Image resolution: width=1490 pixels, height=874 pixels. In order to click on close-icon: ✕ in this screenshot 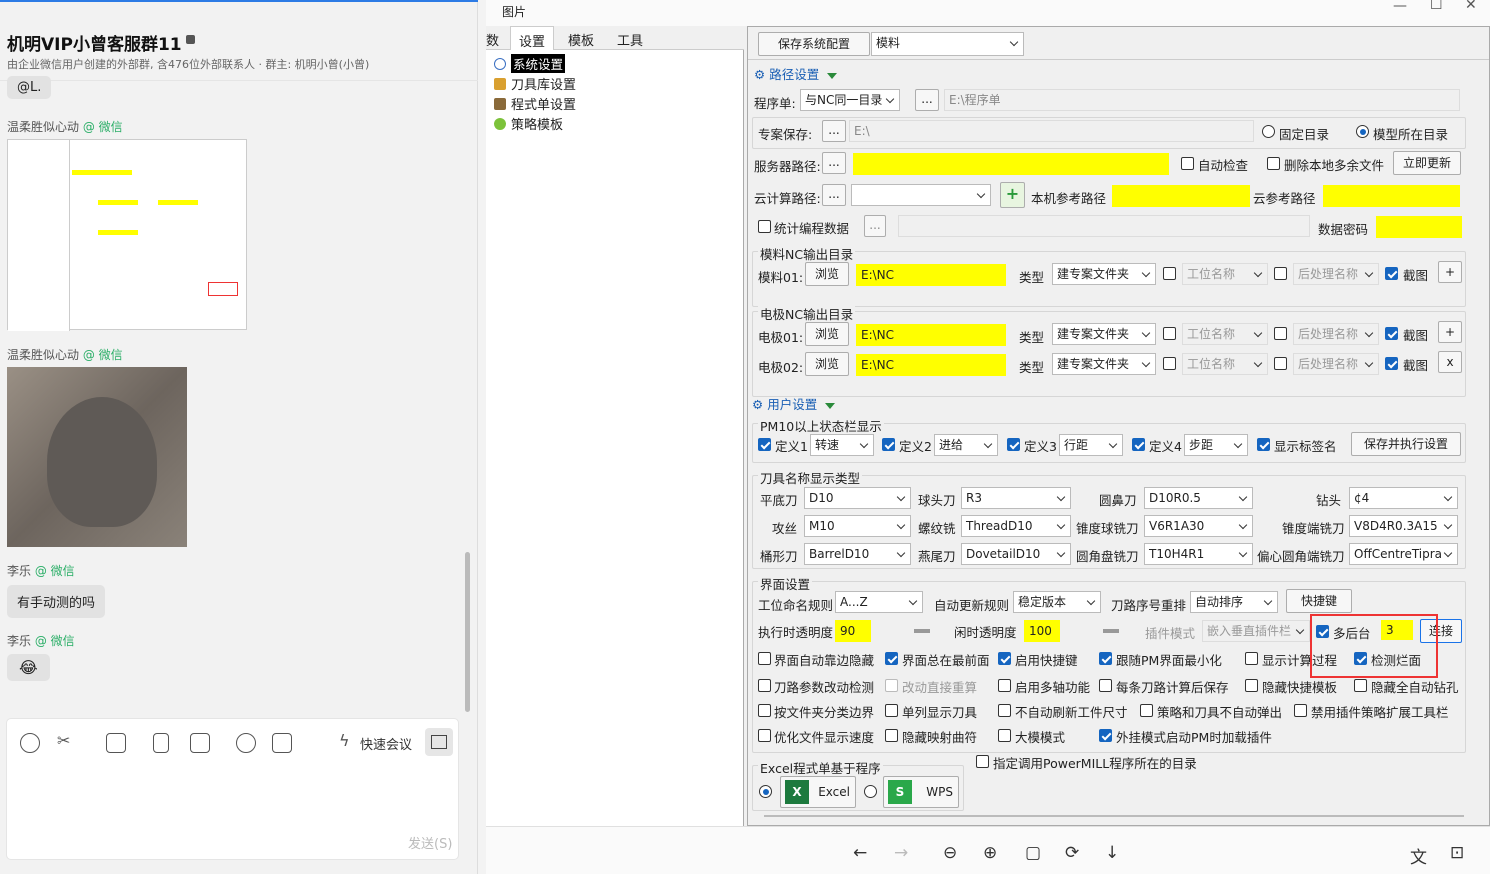, I will do `click(1471, 6)`.